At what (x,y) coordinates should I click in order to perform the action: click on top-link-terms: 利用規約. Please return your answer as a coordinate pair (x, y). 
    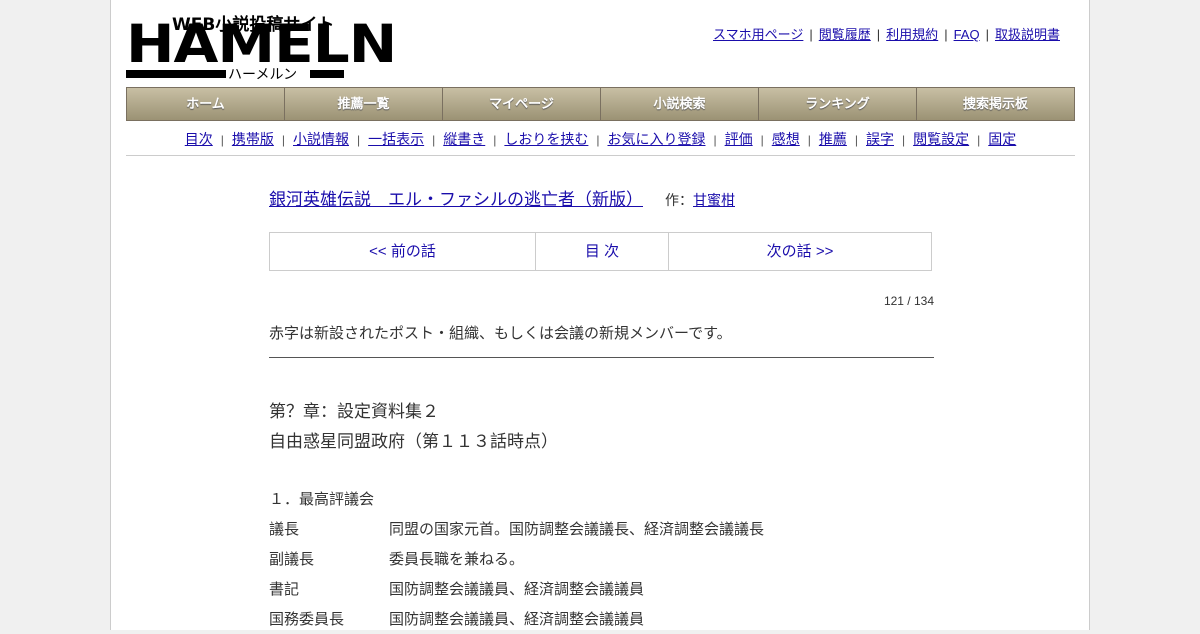
    Looking at the image, I should click on (912, 34).